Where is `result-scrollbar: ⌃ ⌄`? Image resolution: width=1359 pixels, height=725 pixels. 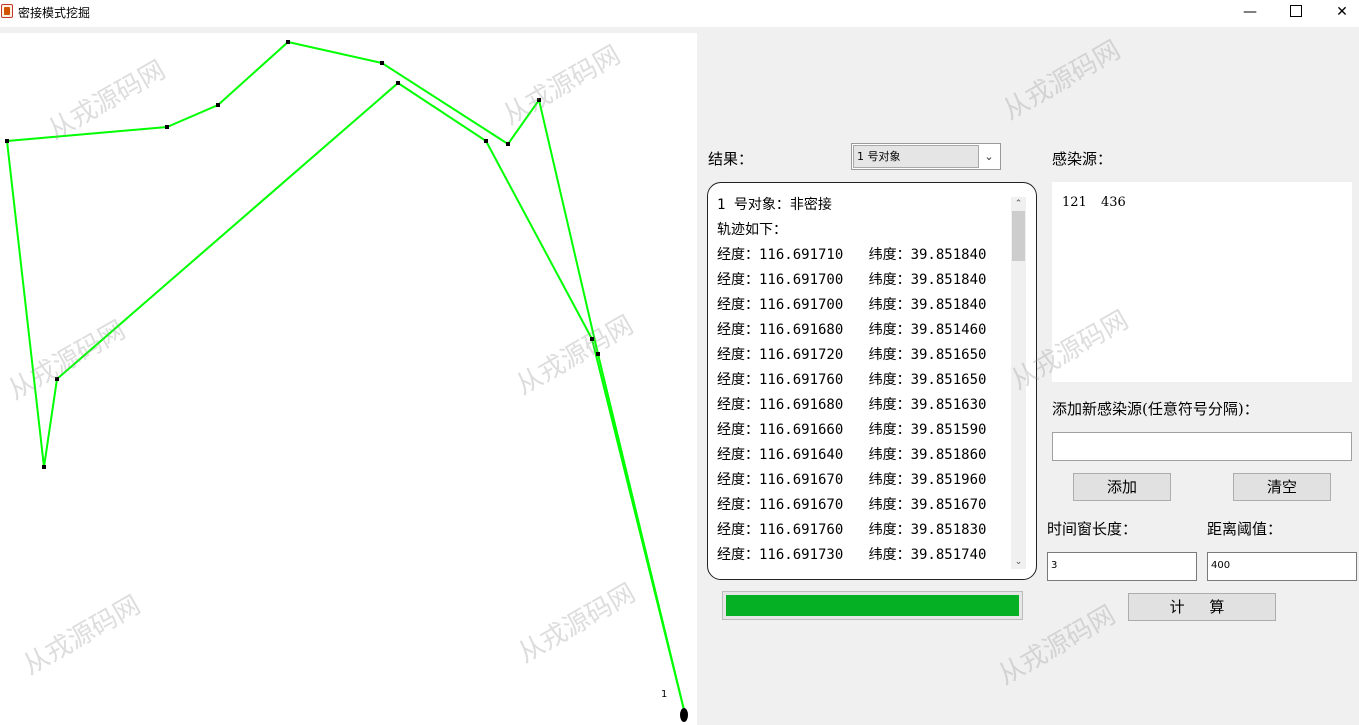 result-scrollbar: ⌃ ⌄ is located at coordinates (1018, 383).